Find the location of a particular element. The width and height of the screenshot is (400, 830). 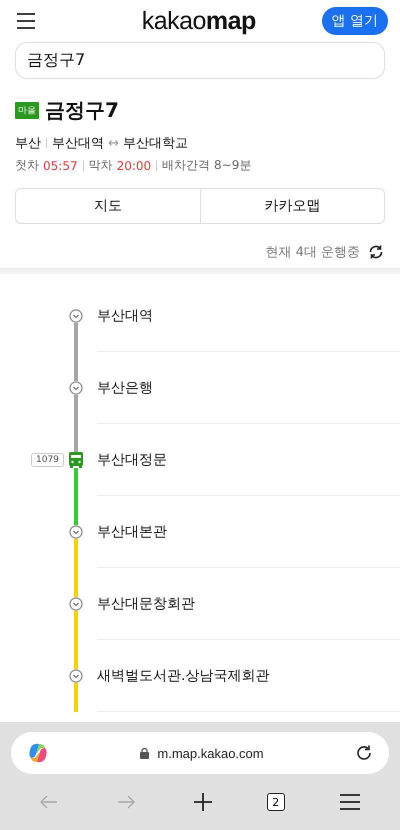

first-bus-label: 첫차 is located at coordinates (27, 165).